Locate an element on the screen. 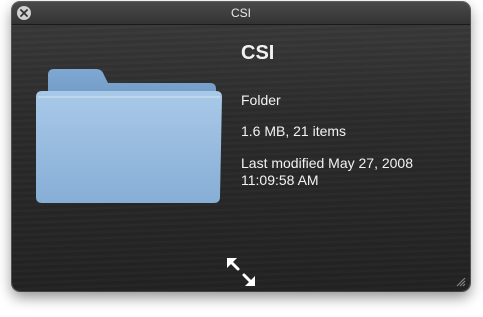  title-bar: CSI is located at coordinates (241, 13).